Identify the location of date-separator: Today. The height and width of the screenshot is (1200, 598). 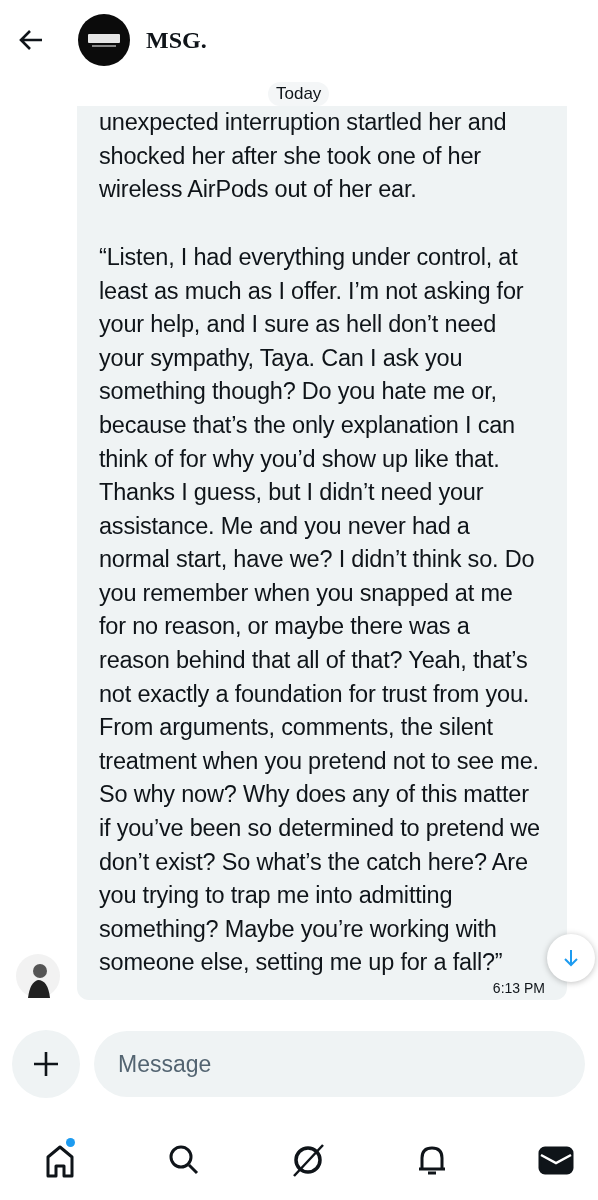
(299, 94).